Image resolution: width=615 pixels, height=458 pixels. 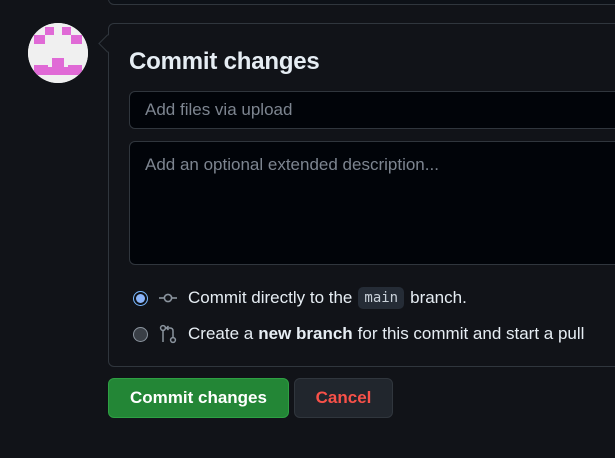 What do you see at coordinates (471, 333) in the screenshot?
I see `option-new-branch-text-after: for this commit and start a pull` at bounding box center [471, 333].